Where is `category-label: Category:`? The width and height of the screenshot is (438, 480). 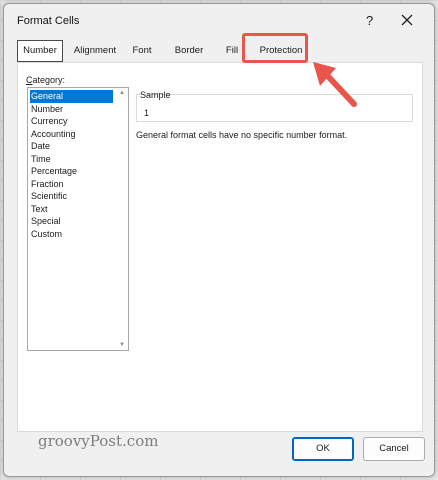
category-label: Category: is located at coordinates (46, 80).